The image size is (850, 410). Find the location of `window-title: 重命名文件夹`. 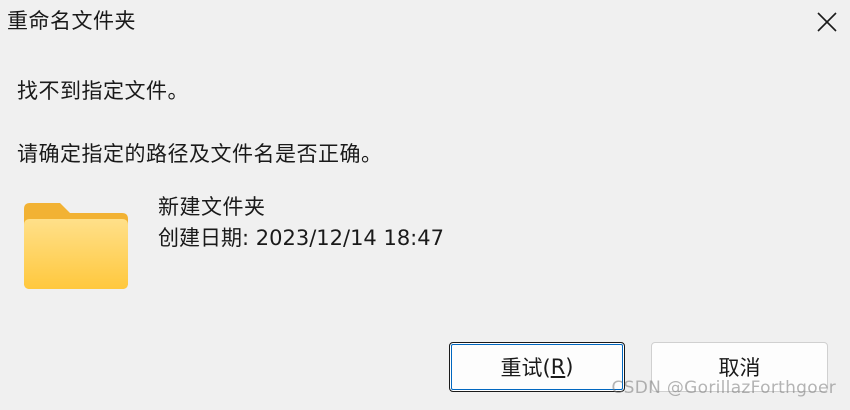

window-title: 重命名文件夹 is located at coordinates (71, 21).